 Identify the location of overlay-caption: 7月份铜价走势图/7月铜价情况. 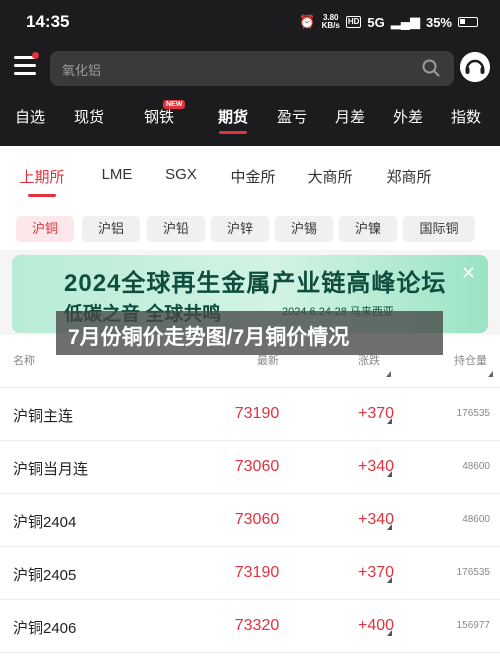
(249, 333).